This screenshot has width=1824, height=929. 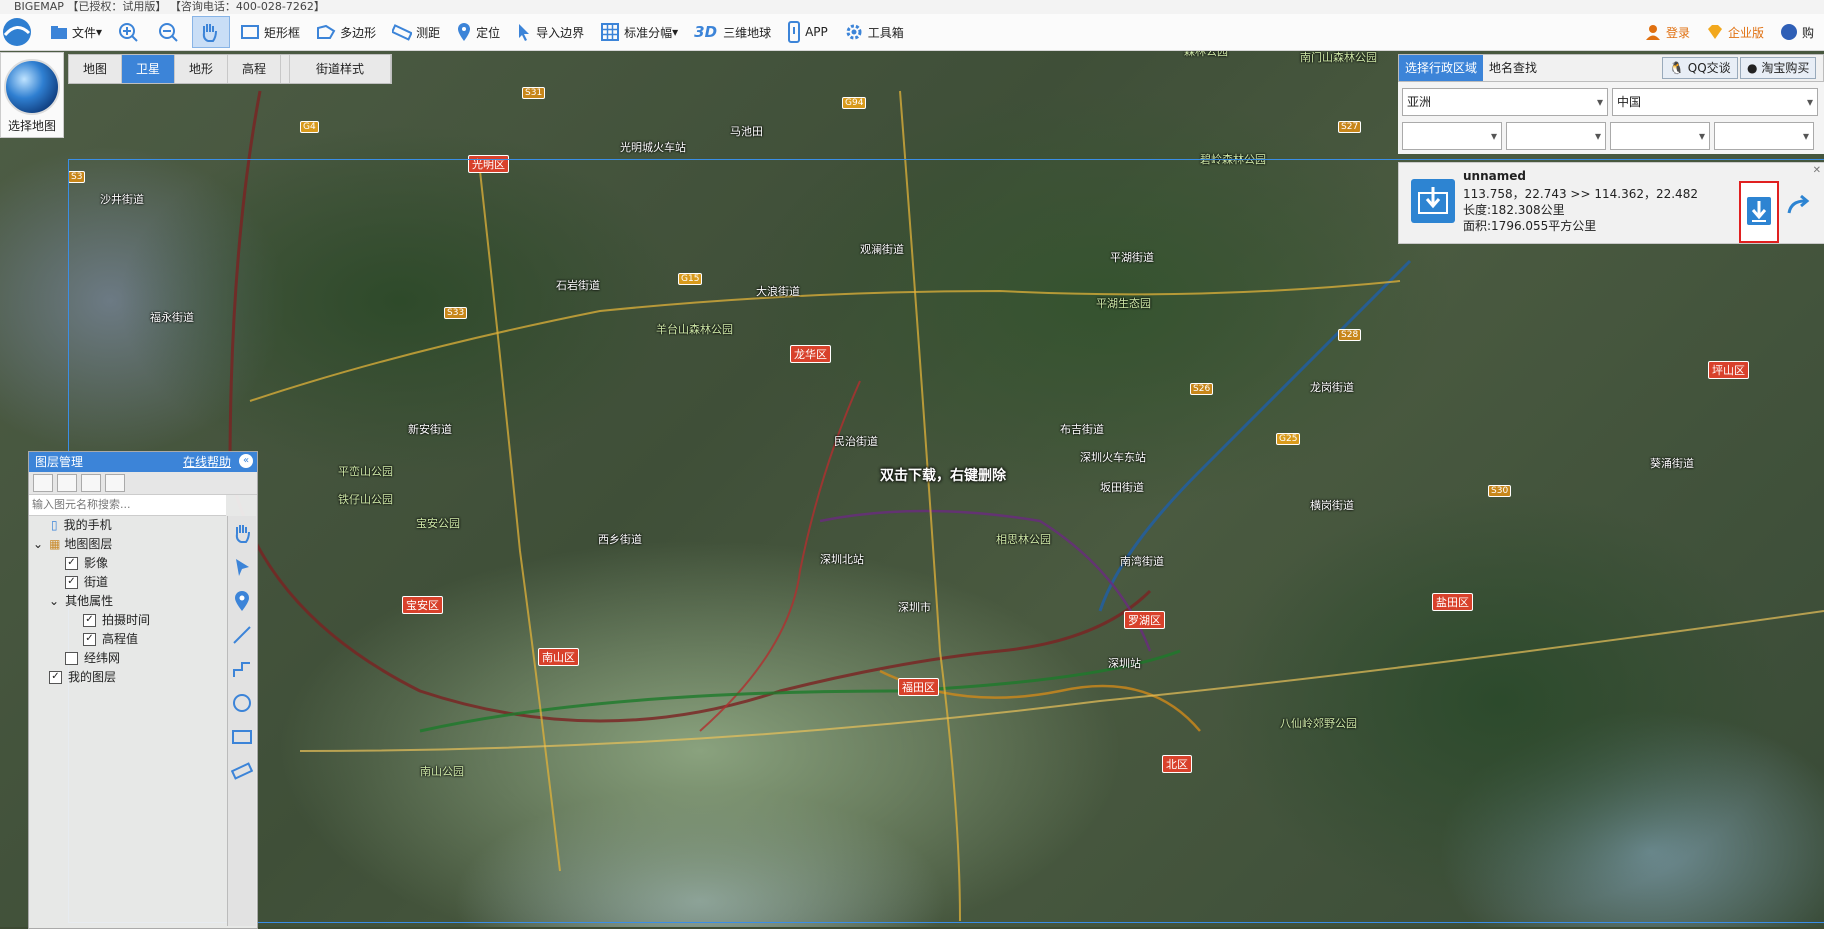 What do you see at coordinates (1676, 68) in the screenshot?
I see `qq-icon: 🐧` at bounding box center [1676, 68].